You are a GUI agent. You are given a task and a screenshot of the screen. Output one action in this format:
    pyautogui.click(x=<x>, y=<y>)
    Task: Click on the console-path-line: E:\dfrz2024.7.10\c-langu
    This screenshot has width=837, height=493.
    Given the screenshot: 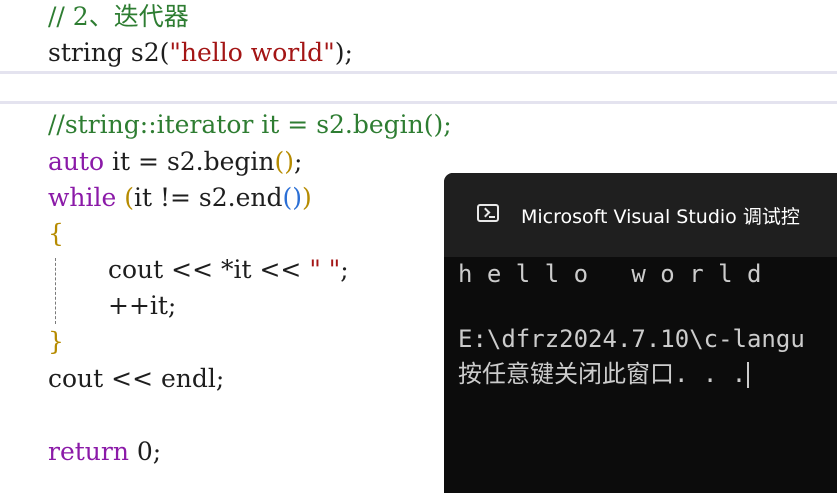 What is the action you would take?
    pyautogui.click(x=631, y=339)
    